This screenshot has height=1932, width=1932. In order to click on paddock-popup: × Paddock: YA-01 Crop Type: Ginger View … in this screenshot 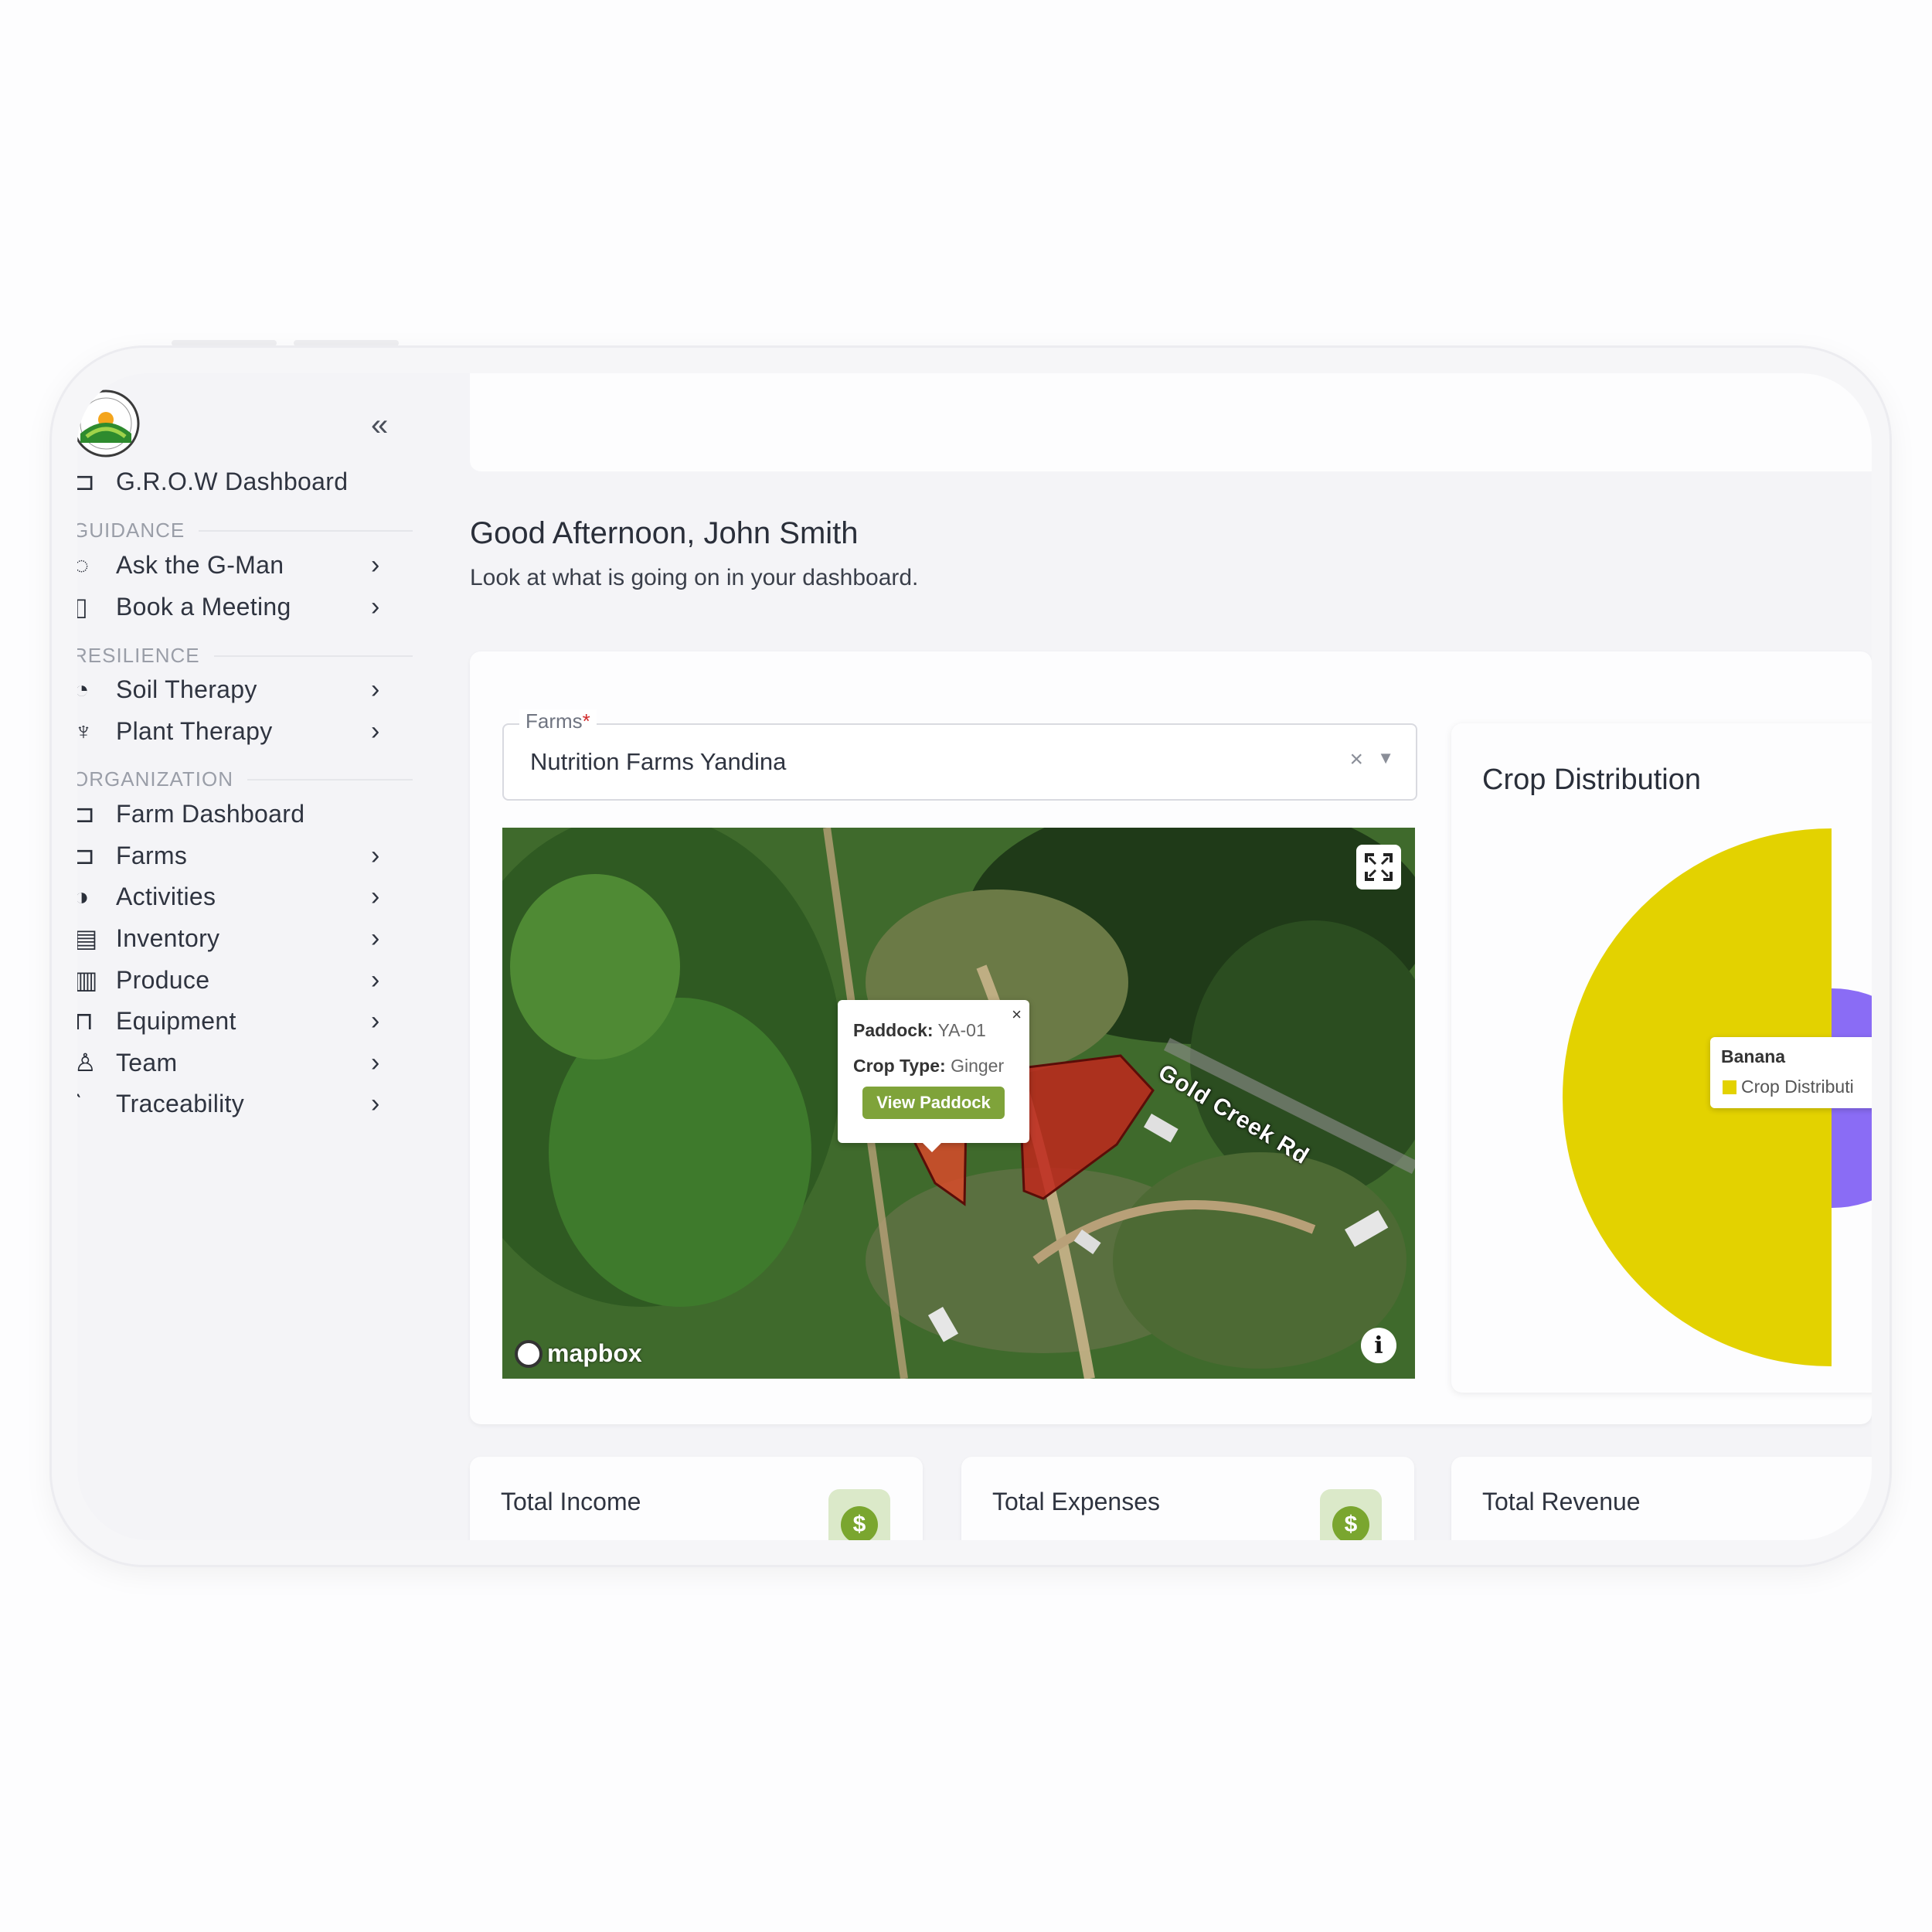, I will do `click(934, 1071)`.